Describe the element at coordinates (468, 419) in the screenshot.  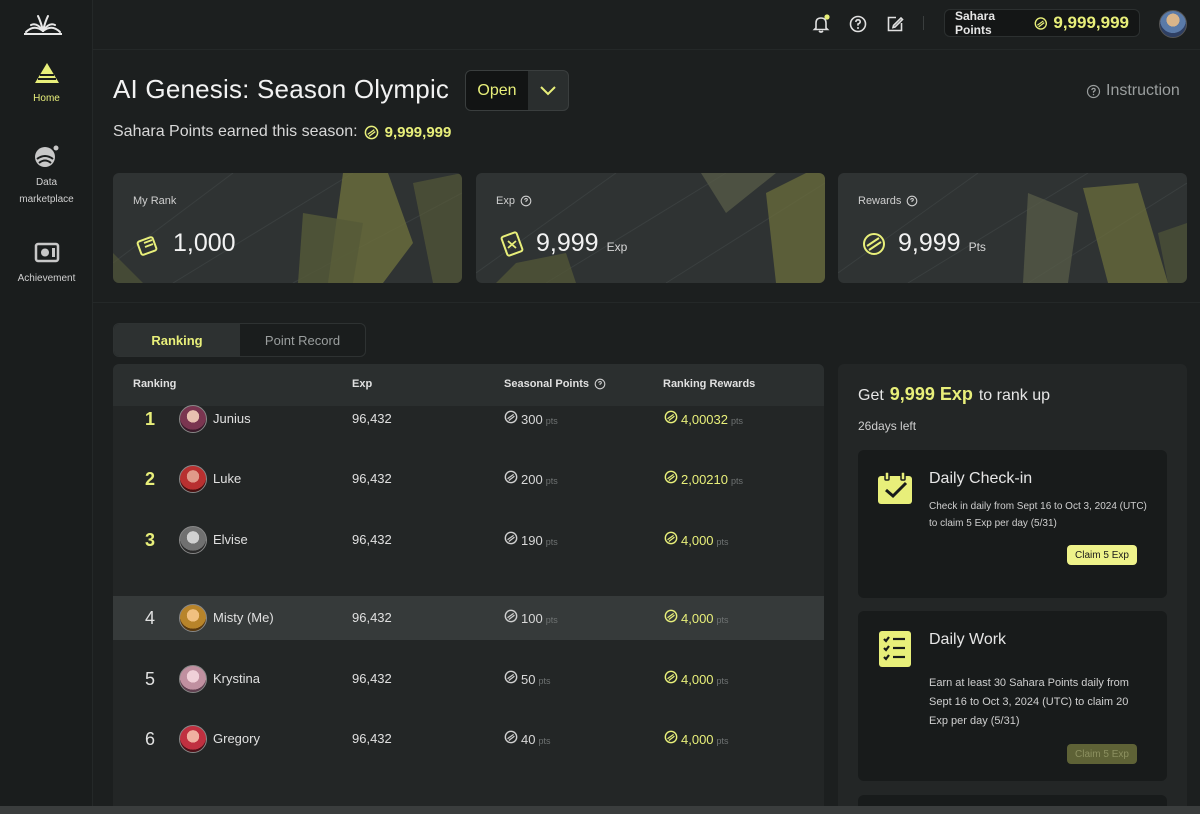
I see `table-row: 1 Junius 96,432 300 pts 4,00032 pts` at that location.